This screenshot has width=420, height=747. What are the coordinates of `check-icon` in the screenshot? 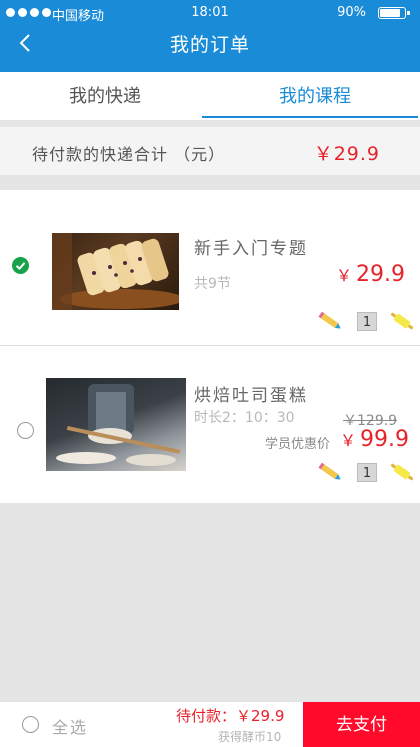 It's located at (20, 266).